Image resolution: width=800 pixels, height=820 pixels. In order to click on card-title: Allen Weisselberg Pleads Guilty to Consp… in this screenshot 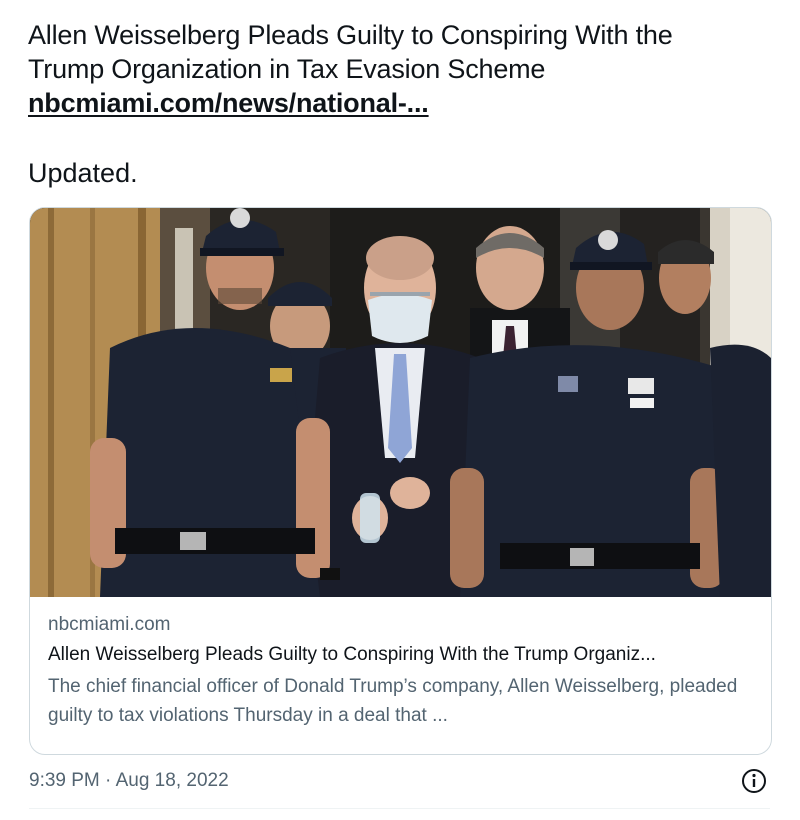, I will do `click(352, 654)`.